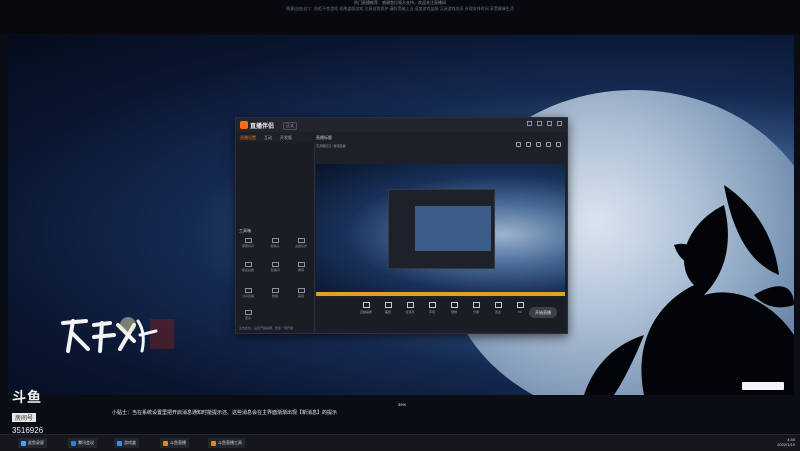  What do you see at coordinates (432, 305) in the screenshot?
I see `speaker-icon` at bounding box center [432, 305].